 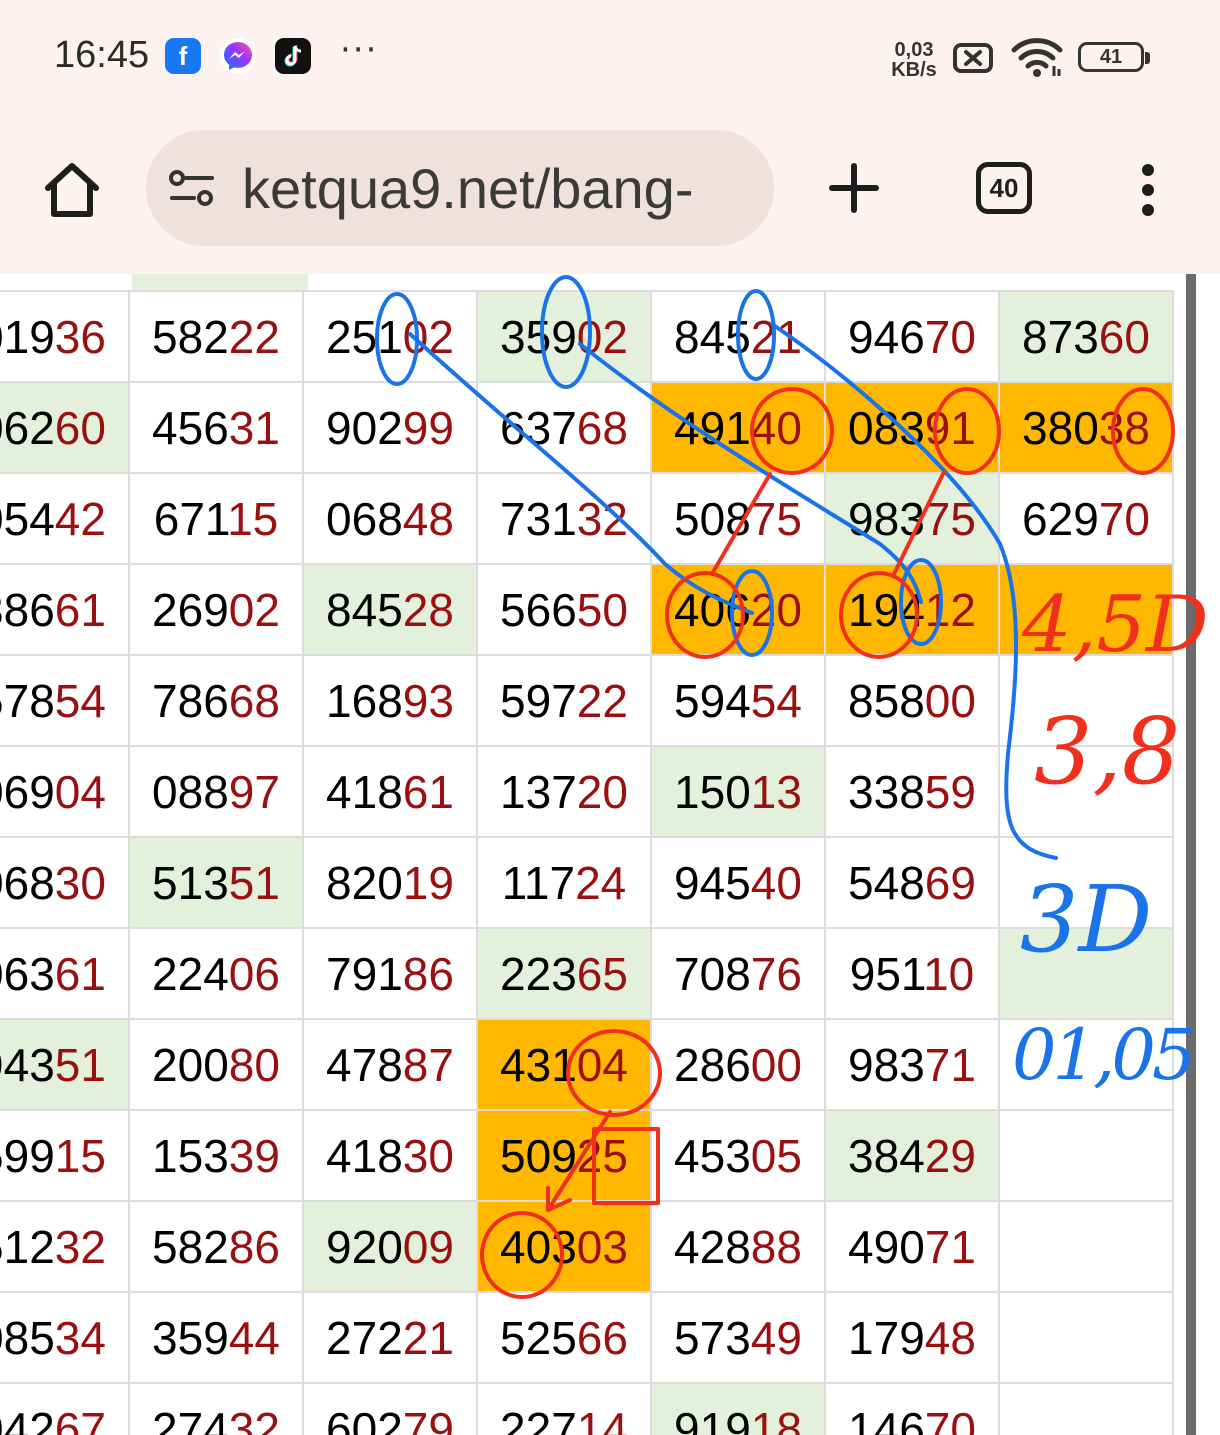 What do you see at coordinates (538, 882) in the screenshot?
I see `result-head-digits: 117` at bounding box center [538, 882].